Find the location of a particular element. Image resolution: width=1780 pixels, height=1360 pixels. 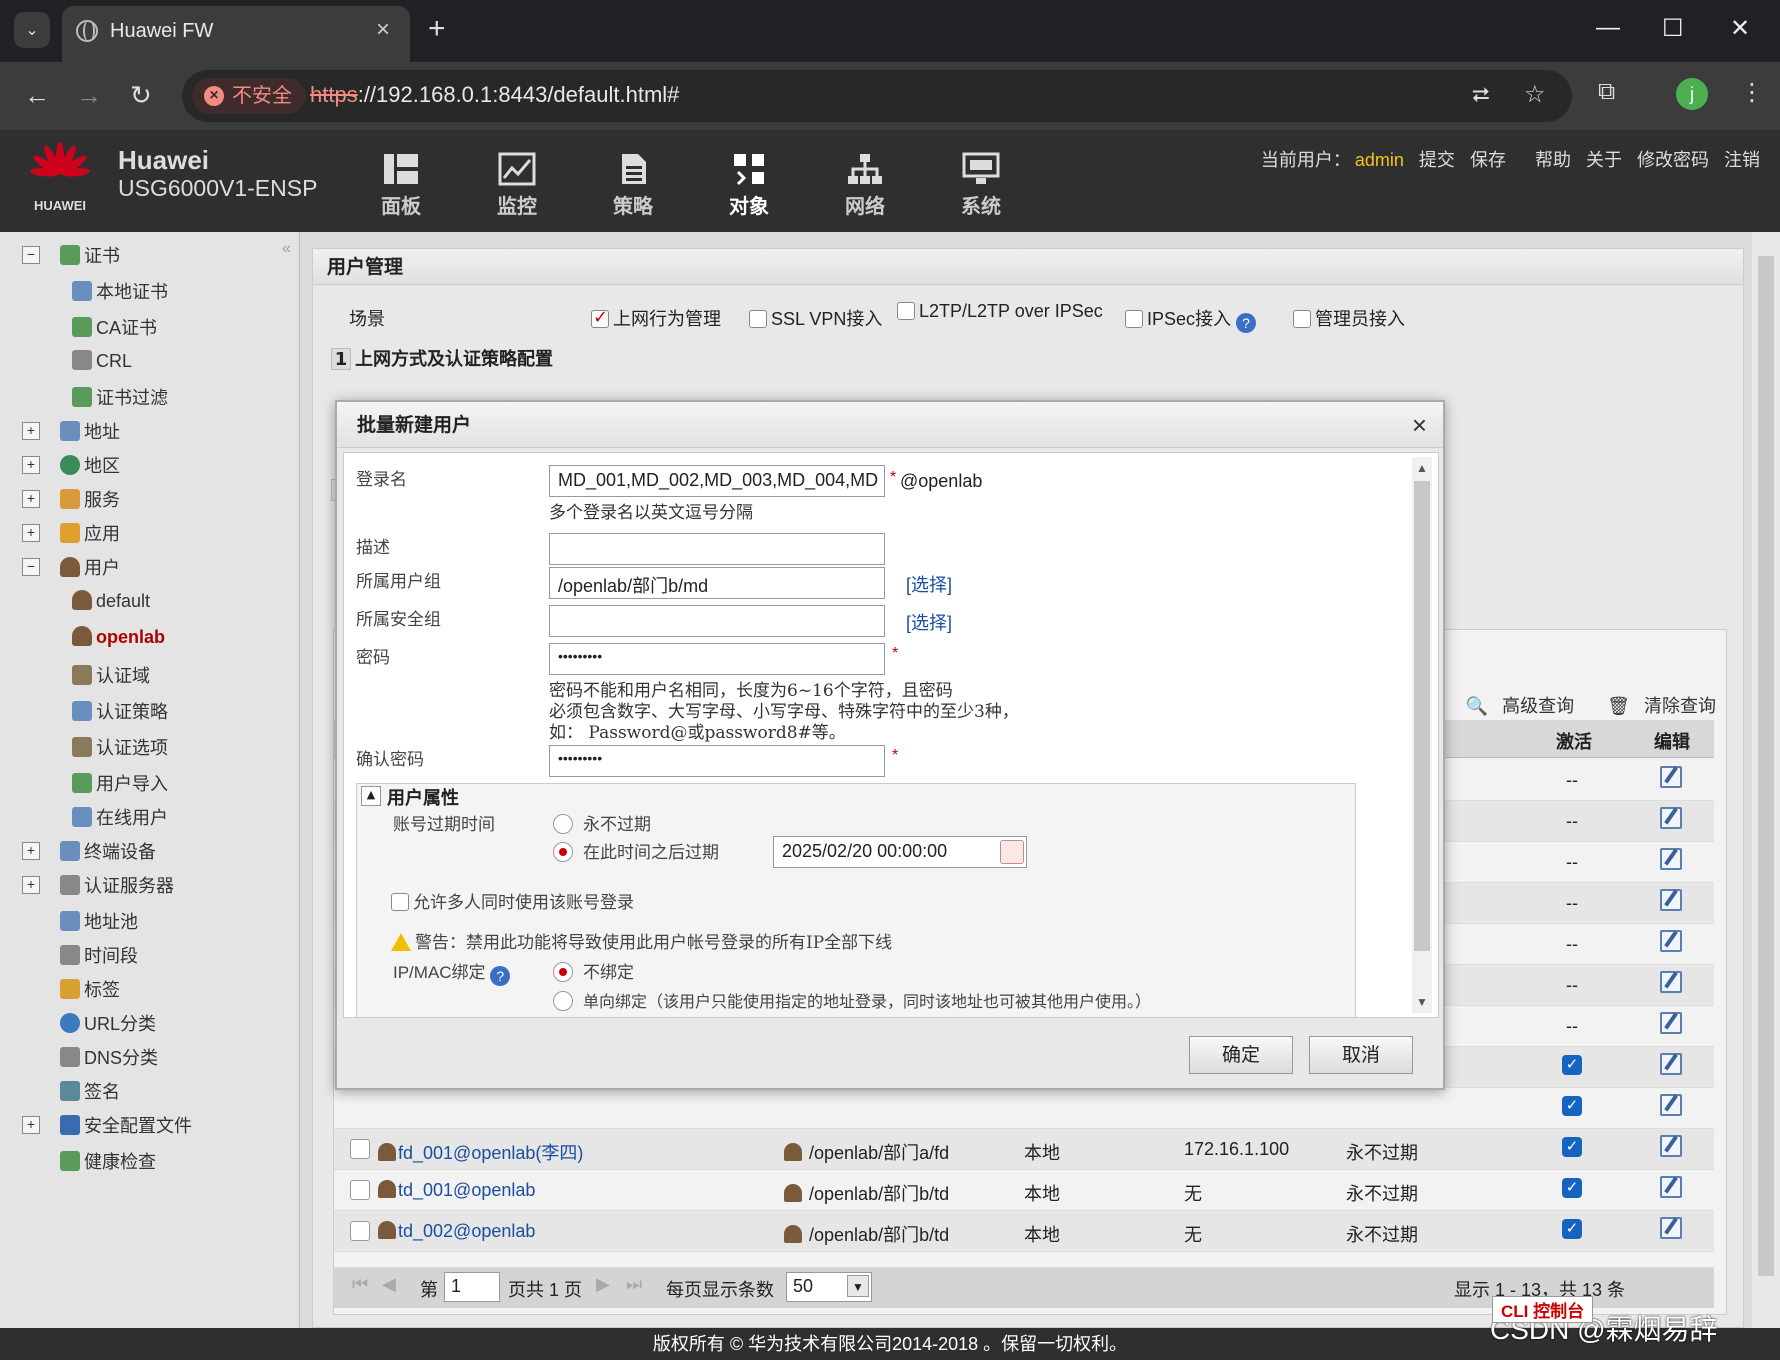

close-tab-icon: × is located at coordinates (383, 30).